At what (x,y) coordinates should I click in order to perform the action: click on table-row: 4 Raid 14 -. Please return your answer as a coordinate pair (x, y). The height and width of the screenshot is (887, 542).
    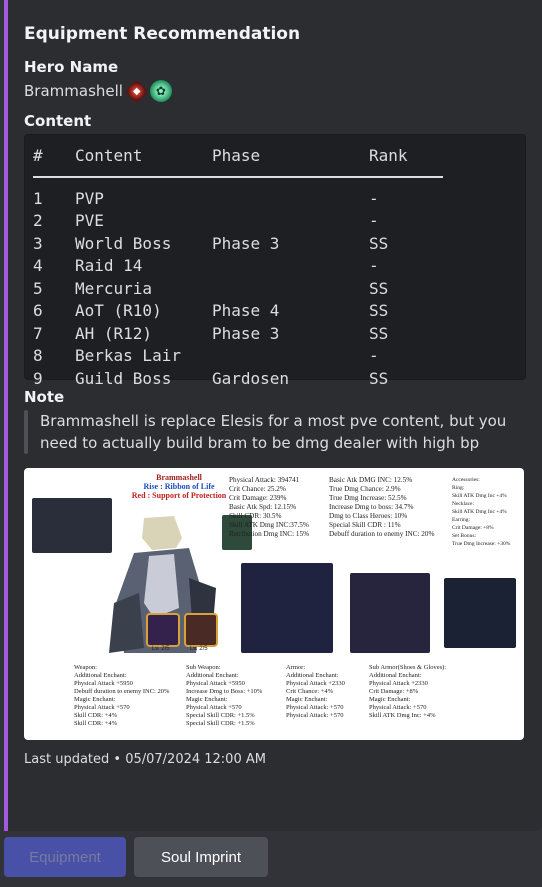
    Looking at the image, I should click on (275, 266).